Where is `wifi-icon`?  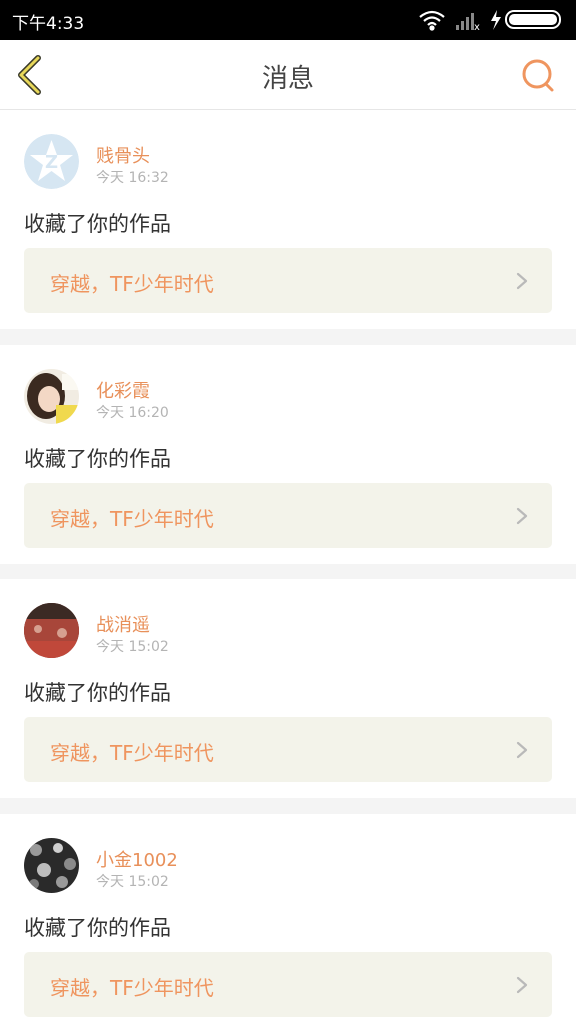
wifi-icon is located at coordinates (432, 20).